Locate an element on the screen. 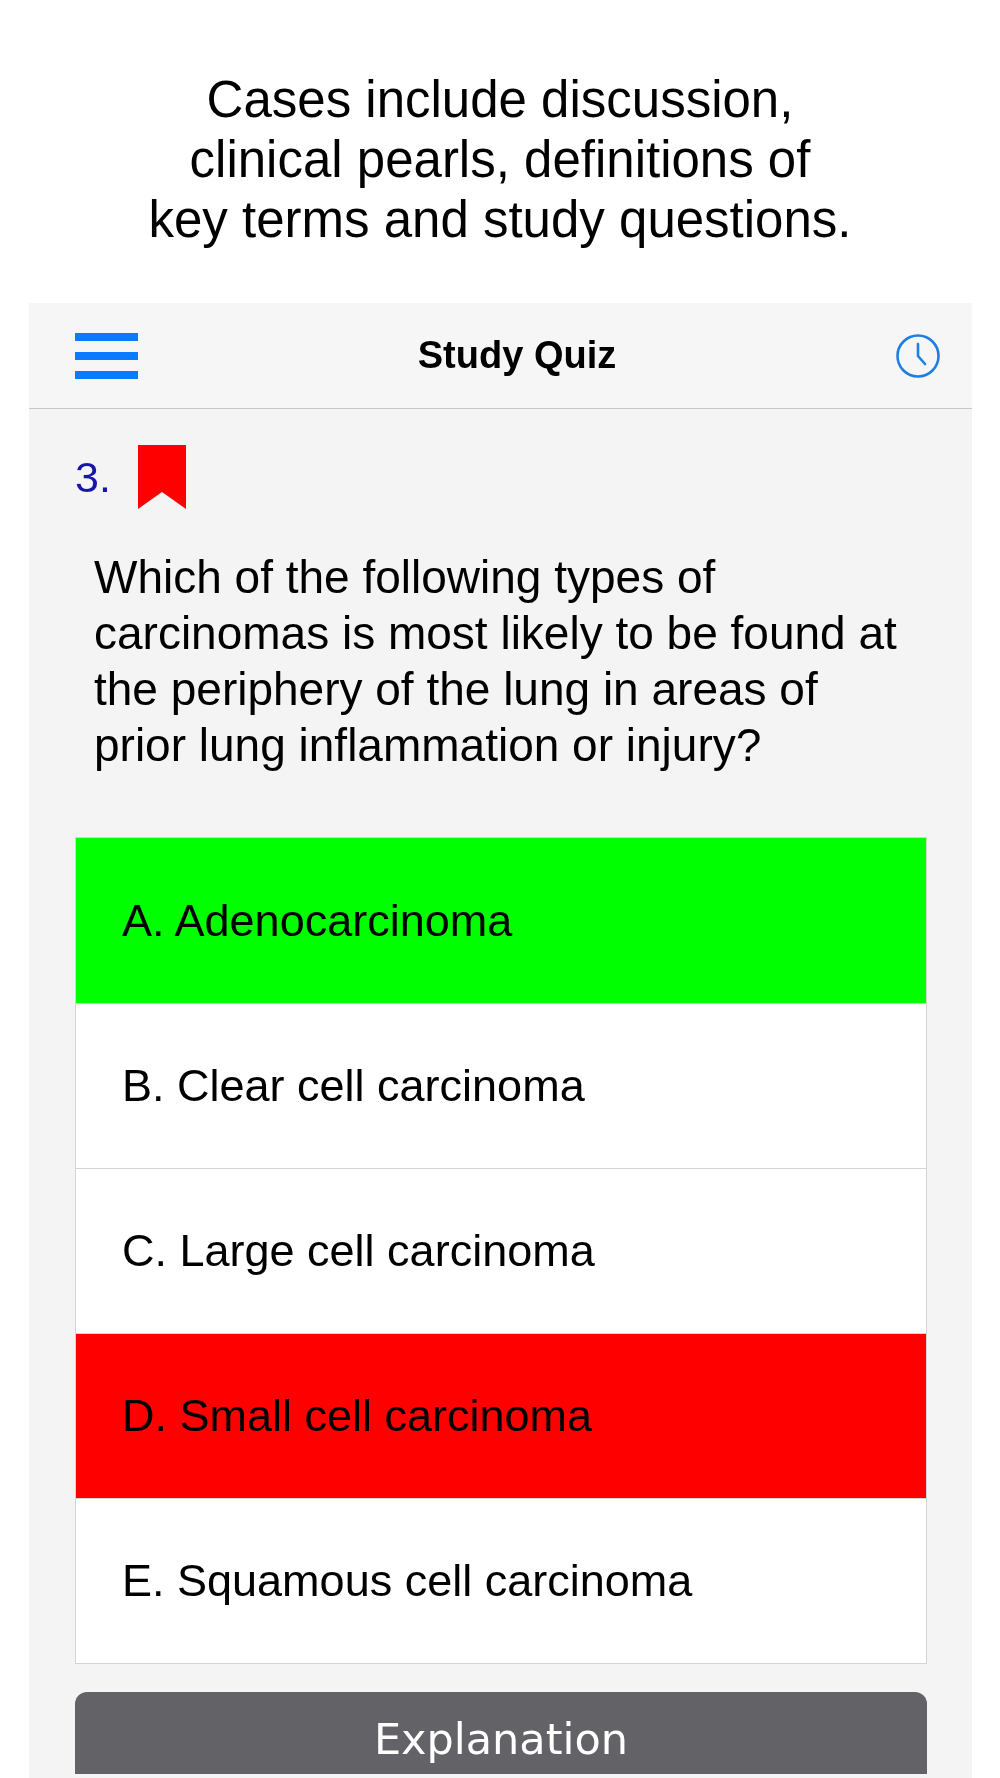 The height and width of the screenshot is (1778, 1000). explanation-button: Explanation is located at coordinates (501, 1733).